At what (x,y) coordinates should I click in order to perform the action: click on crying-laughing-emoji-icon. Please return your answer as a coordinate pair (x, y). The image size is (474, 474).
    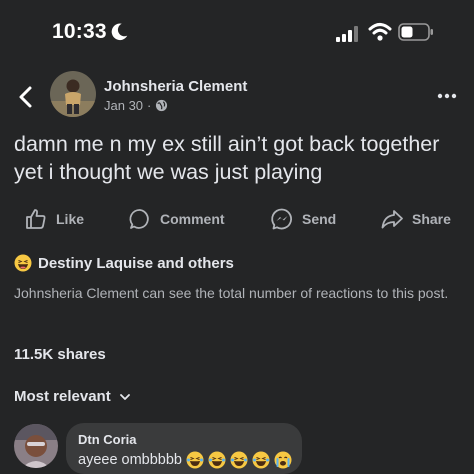
    Looking at the image, I should click on (283, 460).